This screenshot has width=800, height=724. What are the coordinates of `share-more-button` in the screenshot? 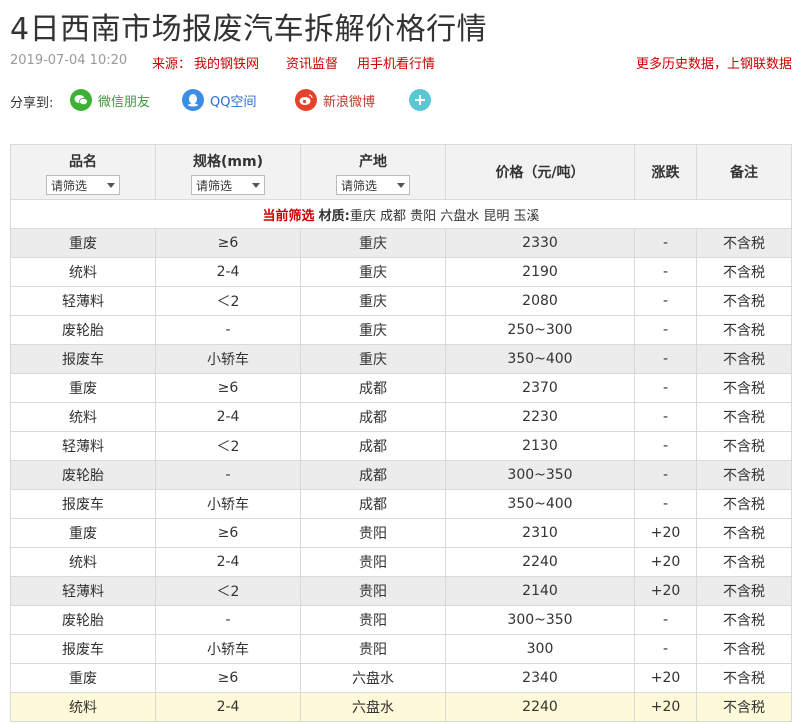 It's located at (423, 100).